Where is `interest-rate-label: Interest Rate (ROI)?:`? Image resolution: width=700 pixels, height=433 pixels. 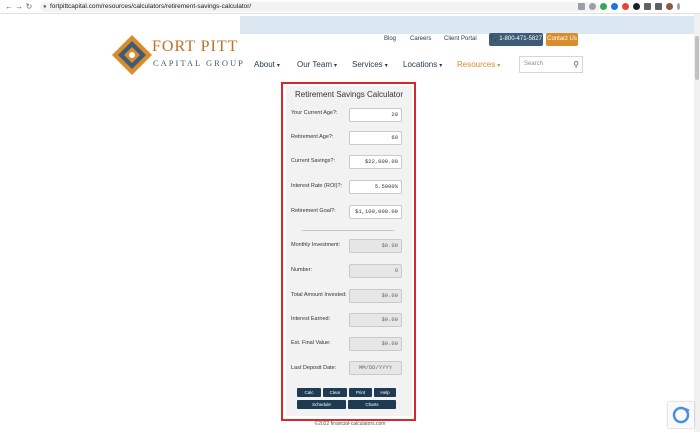 interest-rate-label: Interest Rate (ROI)?: is located at coordinates (317, 186).